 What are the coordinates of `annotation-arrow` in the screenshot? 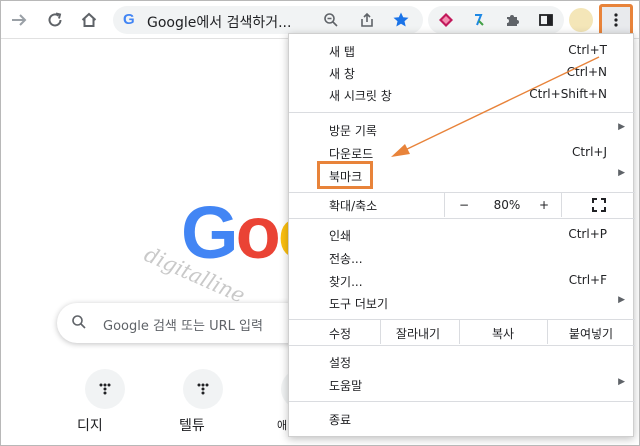 It's located at (495, 106).